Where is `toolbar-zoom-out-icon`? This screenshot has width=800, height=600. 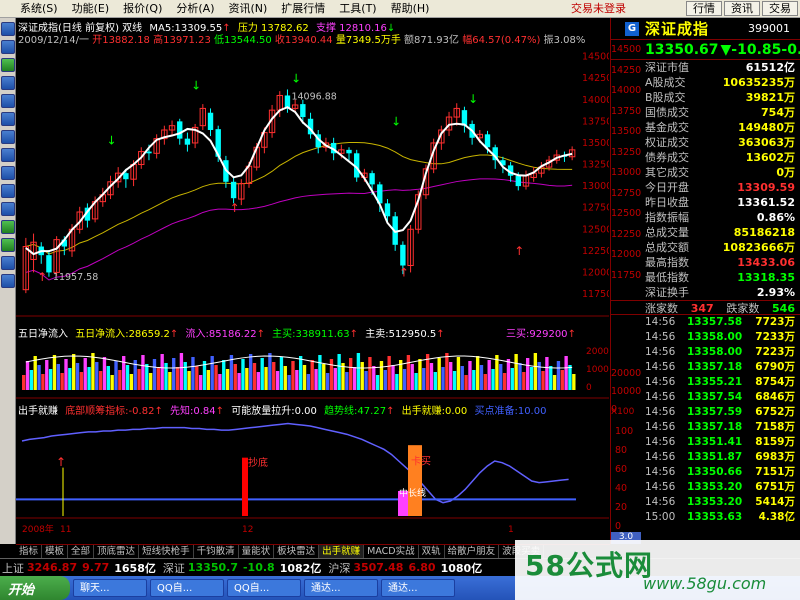 toolbar-zoom-out-icon is located at coordinates (8, 281).